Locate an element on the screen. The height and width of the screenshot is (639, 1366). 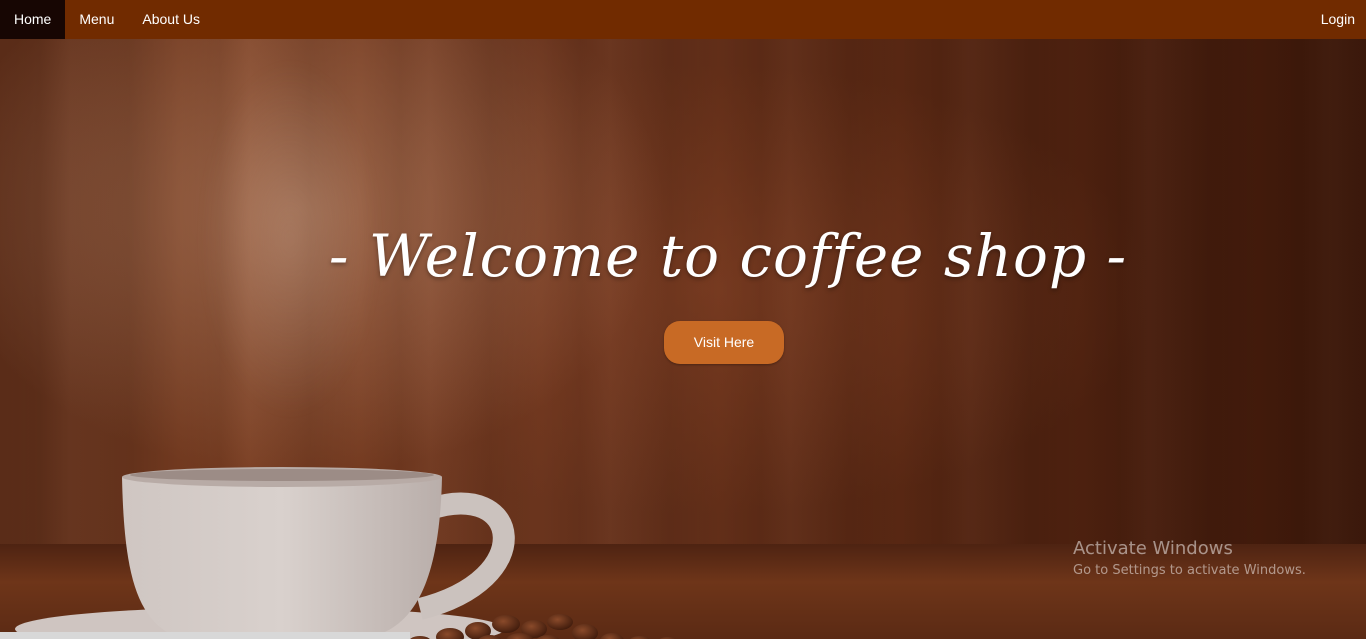
watermark-subtitle: Go to Settings to activate Windows. is located at coordinates (1189, 570).